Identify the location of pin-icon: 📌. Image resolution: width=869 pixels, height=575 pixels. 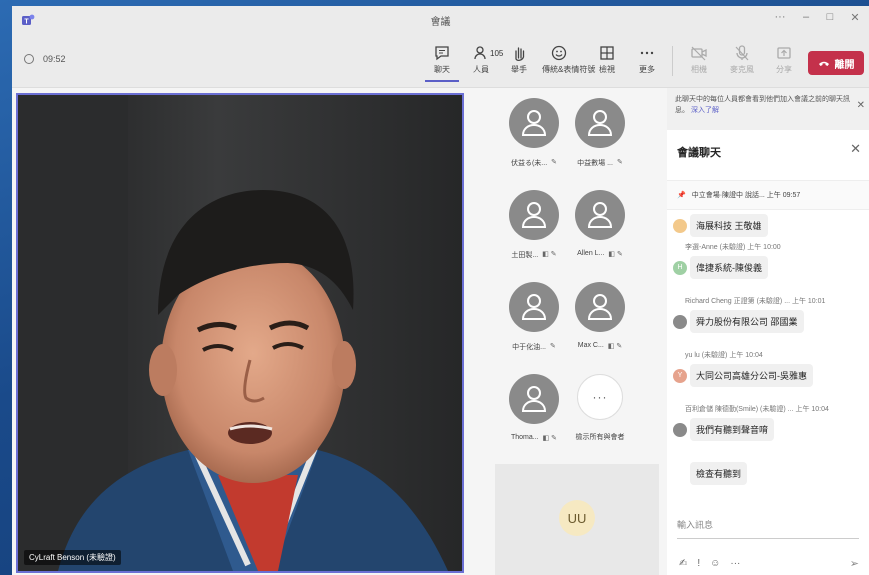
(681, 195).